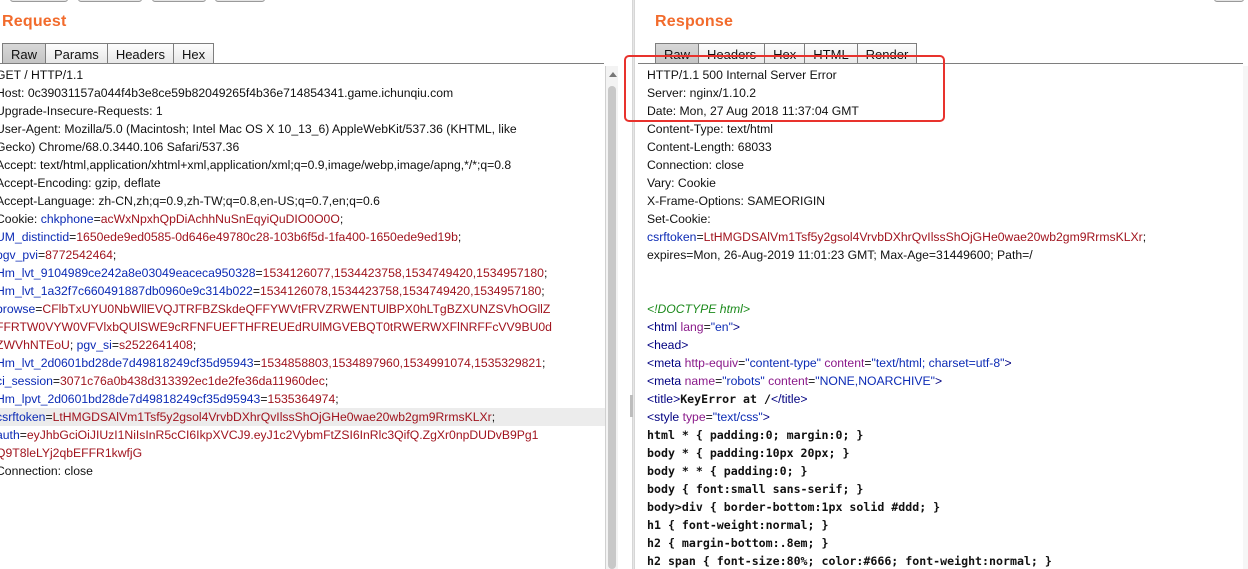 The height and width of the screenshot is (569, 1248). What do you see at coordinates (155, 345) in the screenshot?
I see `request-token: s2522641408` at bounding box center [155, 345].